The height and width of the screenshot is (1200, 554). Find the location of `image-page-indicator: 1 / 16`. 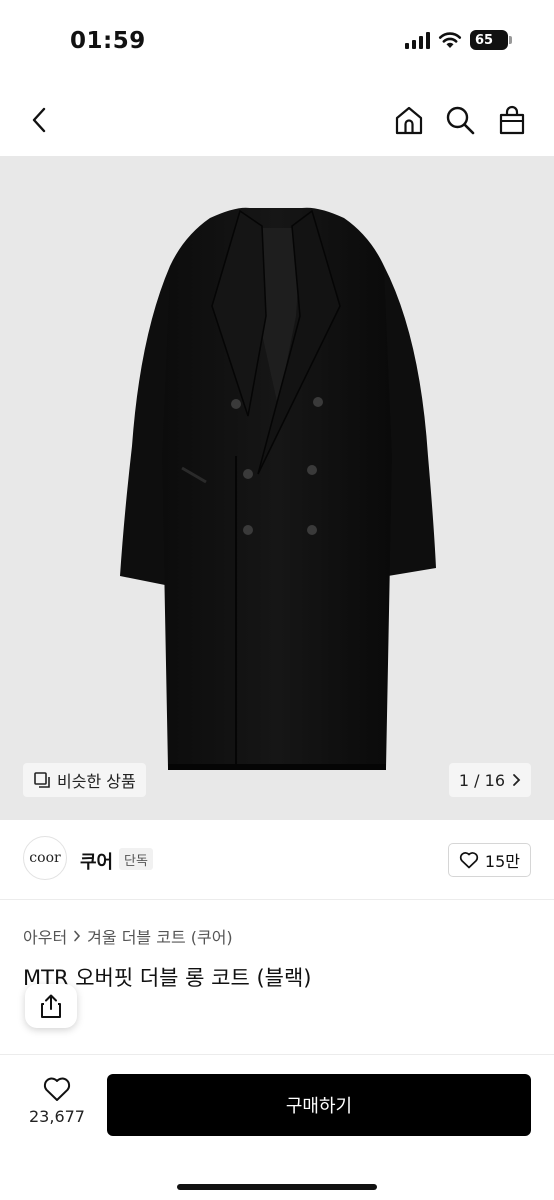

image-page-indicator: 1 / 16 is located at coordinates (489, 780).